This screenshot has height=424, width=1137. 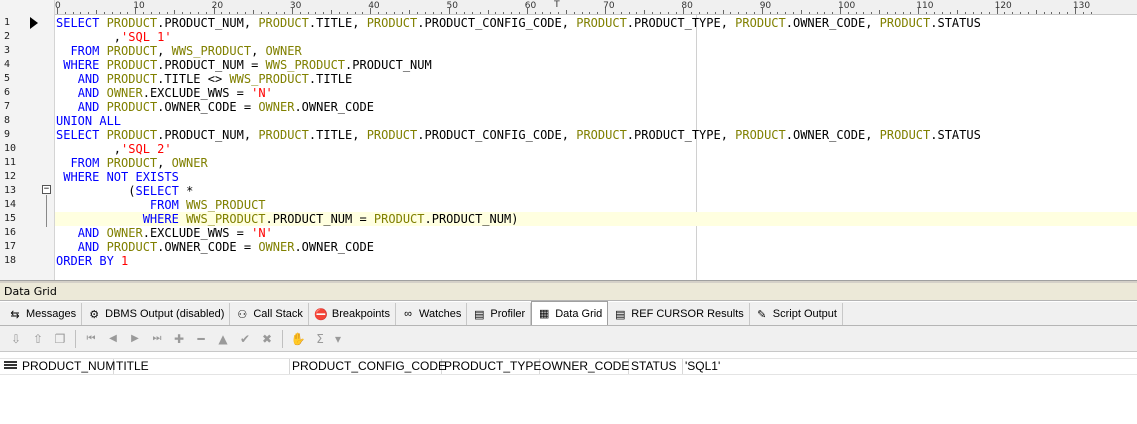 I want to click on code-token: ,, so click(x=258, y=51).